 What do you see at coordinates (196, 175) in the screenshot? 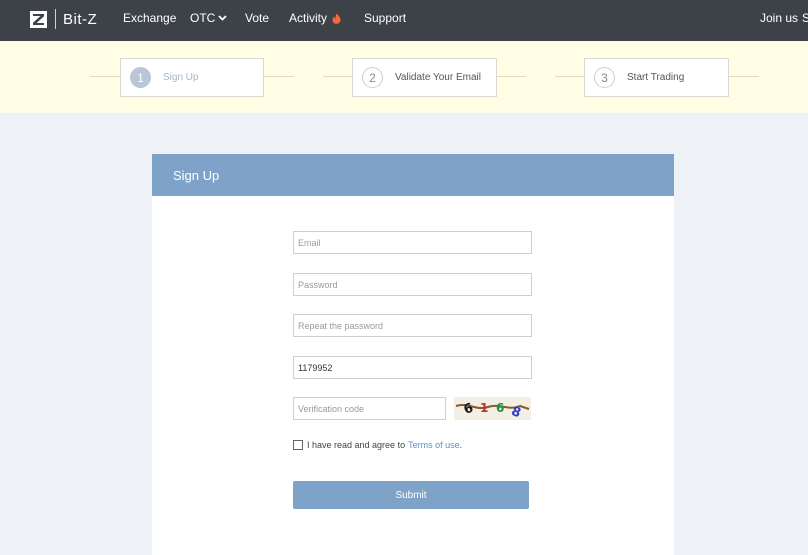
I see `signup-title: Sign Up` at bounding box center [196, 175].